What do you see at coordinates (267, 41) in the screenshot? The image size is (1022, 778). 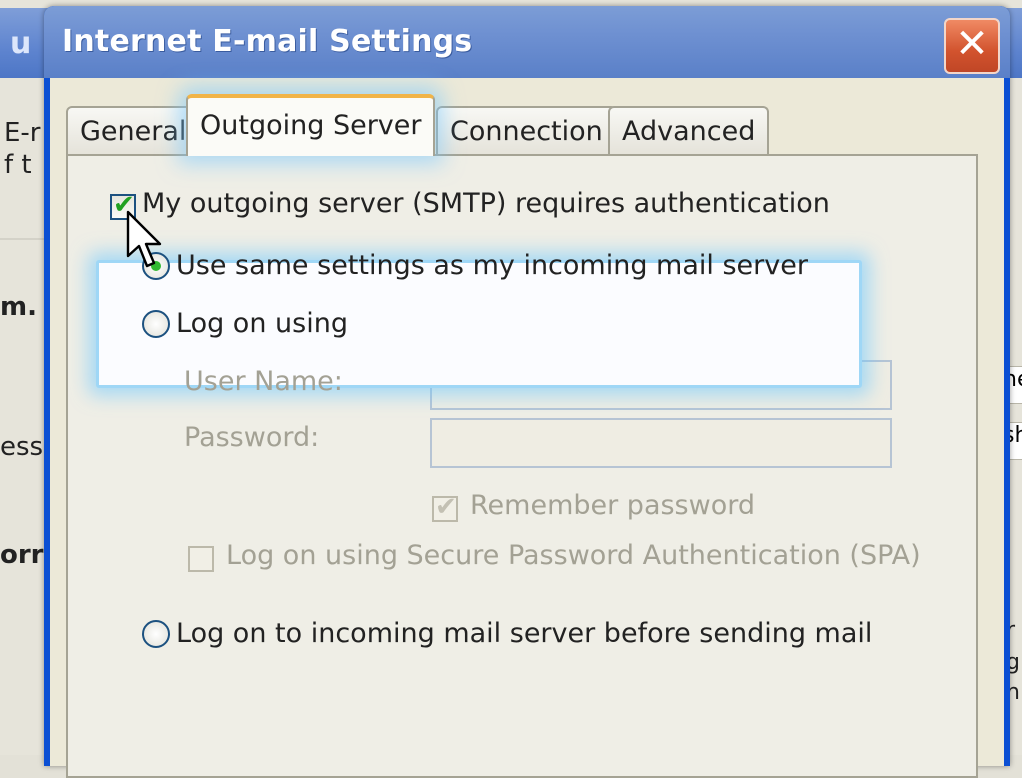 I see `dialog-title: Internet E-mail Settings` at bounding box center [267, 41].